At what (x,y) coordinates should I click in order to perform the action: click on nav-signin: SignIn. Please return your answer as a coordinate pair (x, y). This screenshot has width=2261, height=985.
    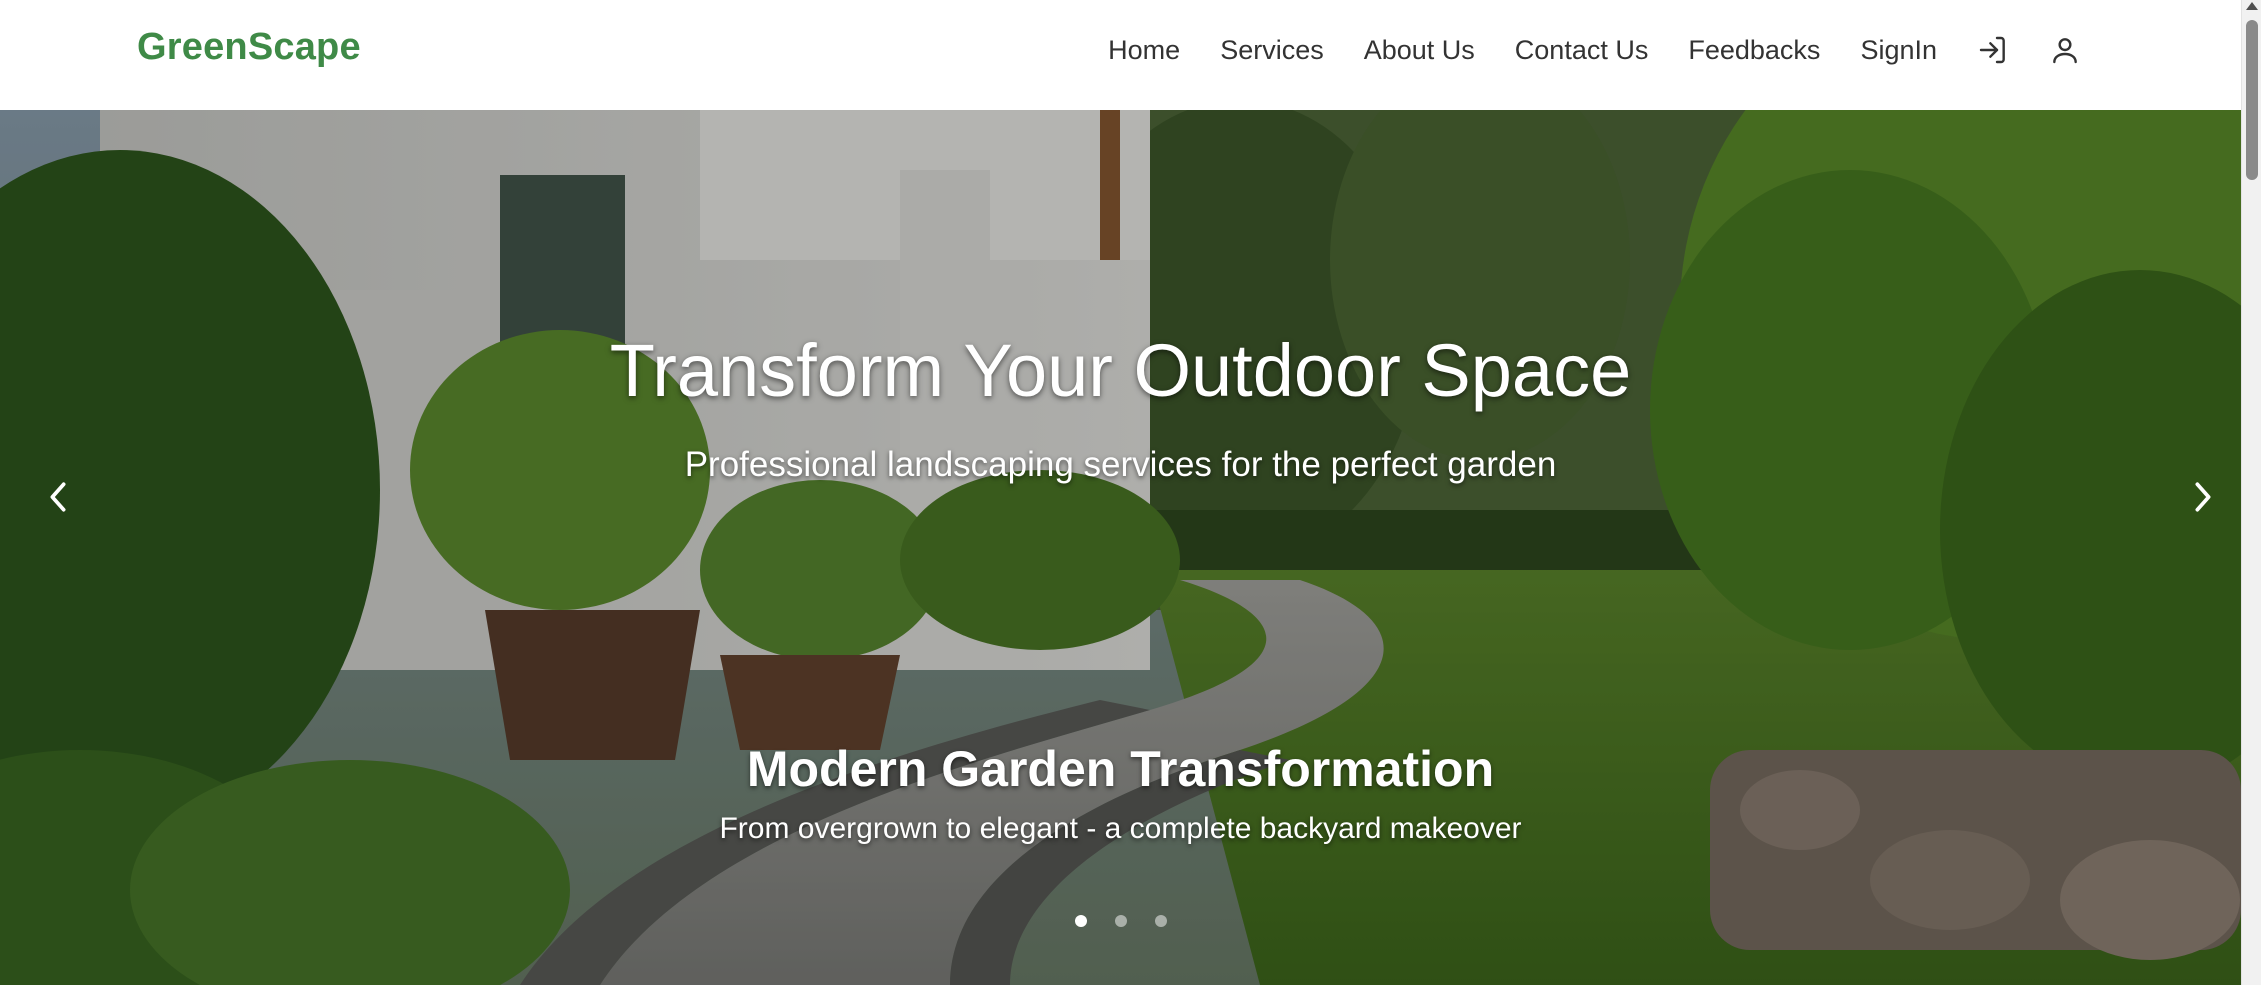
    Looking at the image, I should click on (1898, 50).